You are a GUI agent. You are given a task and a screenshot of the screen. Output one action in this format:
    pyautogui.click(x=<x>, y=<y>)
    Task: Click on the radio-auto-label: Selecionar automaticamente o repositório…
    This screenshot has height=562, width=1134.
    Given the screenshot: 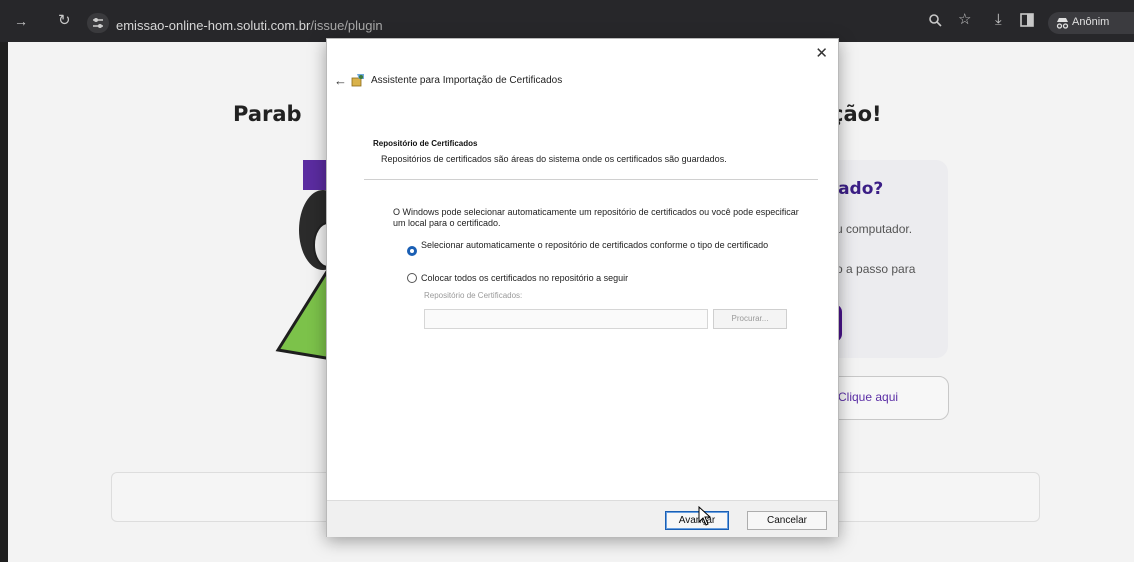 What is the action you would take?
    pyautogui.click(x=601, y=245)
    